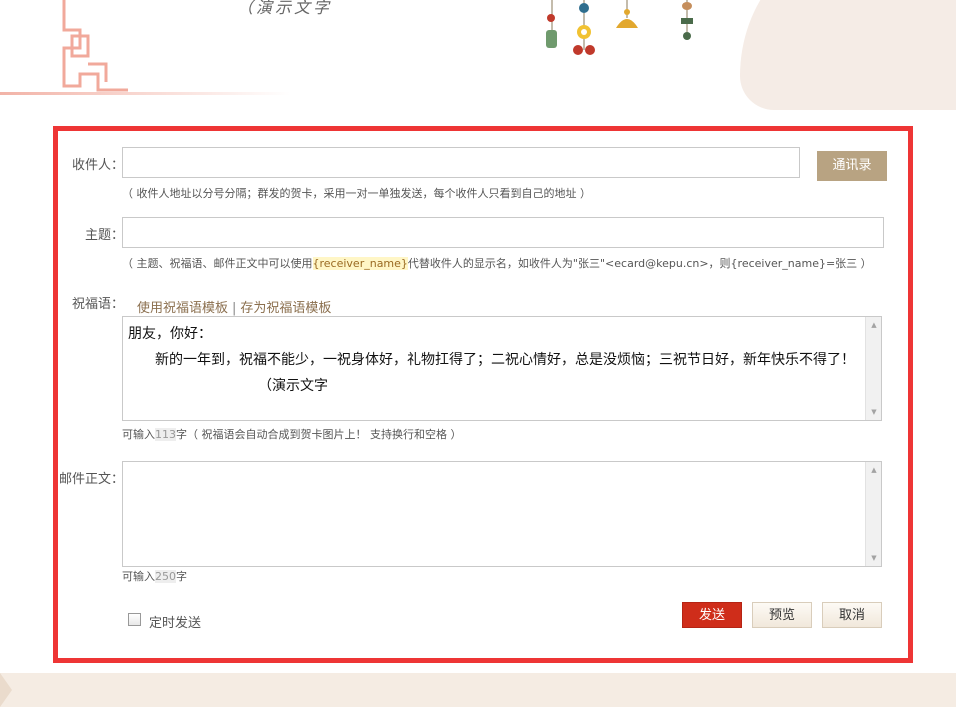 The width and height of the screenshot is (956, 707). What do you see at coordinates (182, 308) in the screenshot?
I see `use-greeting-template-link: 使用祝福语模板` at bounding box center [182, 308].